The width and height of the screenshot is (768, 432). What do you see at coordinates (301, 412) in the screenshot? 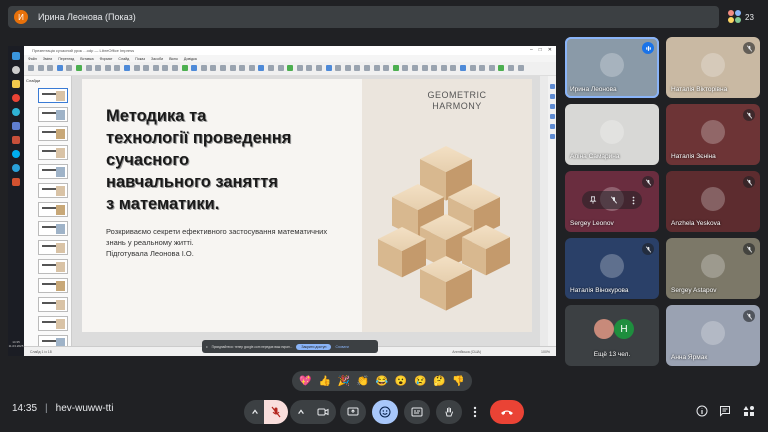
I see `video-options-button` at bounding box center [301, 412].